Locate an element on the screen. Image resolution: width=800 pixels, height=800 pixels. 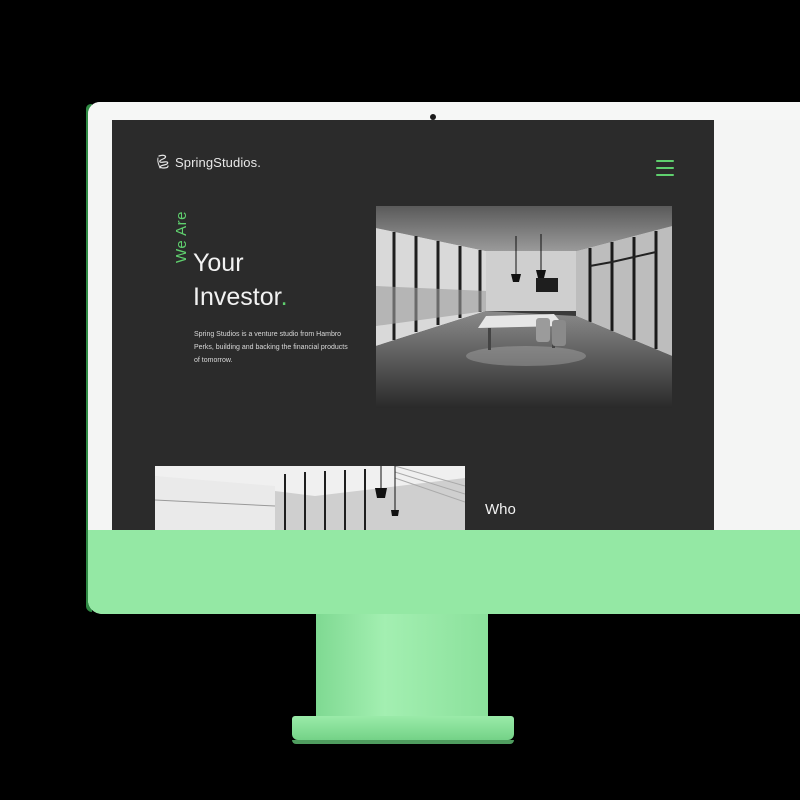
hero-office-photo is located at coordinates (524, 307).